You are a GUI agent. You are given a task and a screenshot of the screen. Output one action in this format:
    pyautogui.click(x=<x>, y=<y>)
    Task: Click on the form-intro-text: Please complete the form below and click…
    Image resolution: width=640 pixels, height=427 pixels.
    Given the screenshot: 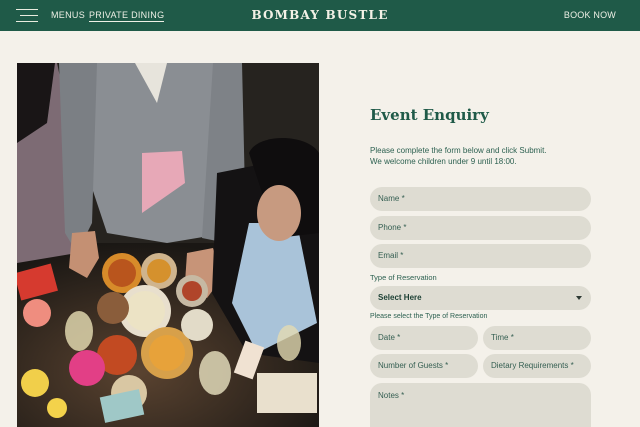 What is the action you would take?
    pyautogui.click(x=458, y=156)
    